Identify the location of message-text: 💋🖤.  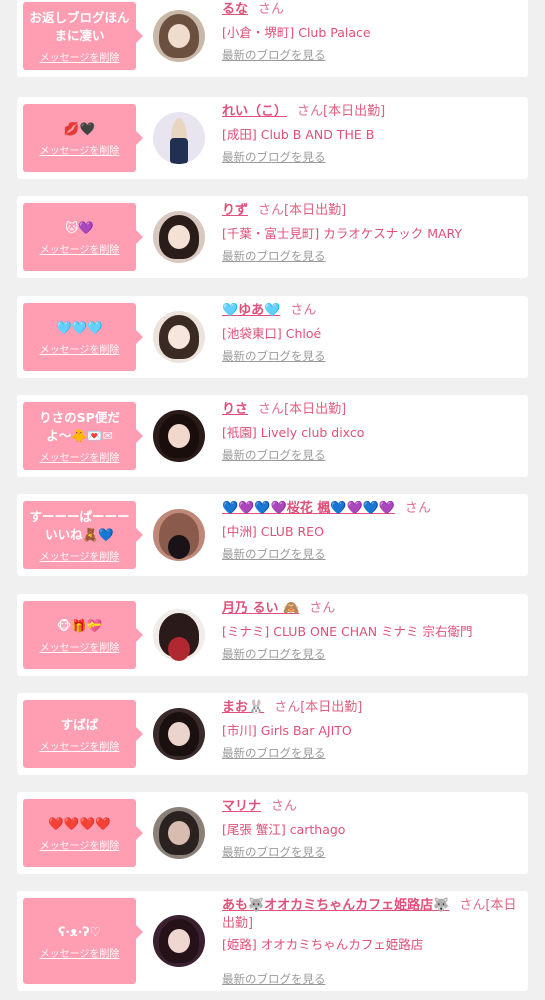
(79, 128).